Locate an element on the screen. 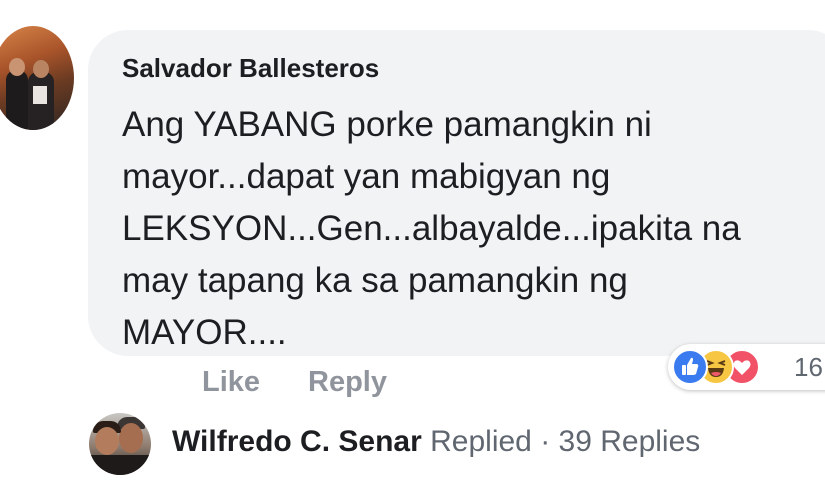 The width and height of the screenshot is (825, 498). view-replies-link: Wilfredo C. Senar Replied · 39 Replies is located at coordinates (436, 442).